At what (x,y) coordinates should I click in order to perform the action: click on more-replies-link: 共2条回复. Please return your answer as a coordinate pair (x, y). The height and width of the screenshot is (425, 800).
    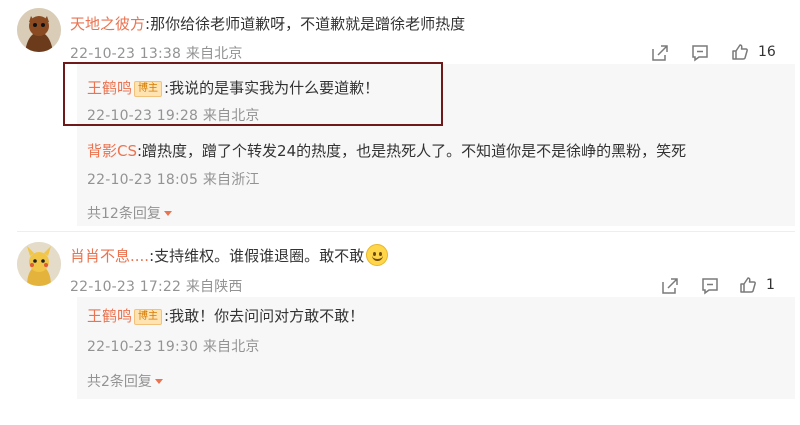
    Looking at the image, I should click on (125, 381).